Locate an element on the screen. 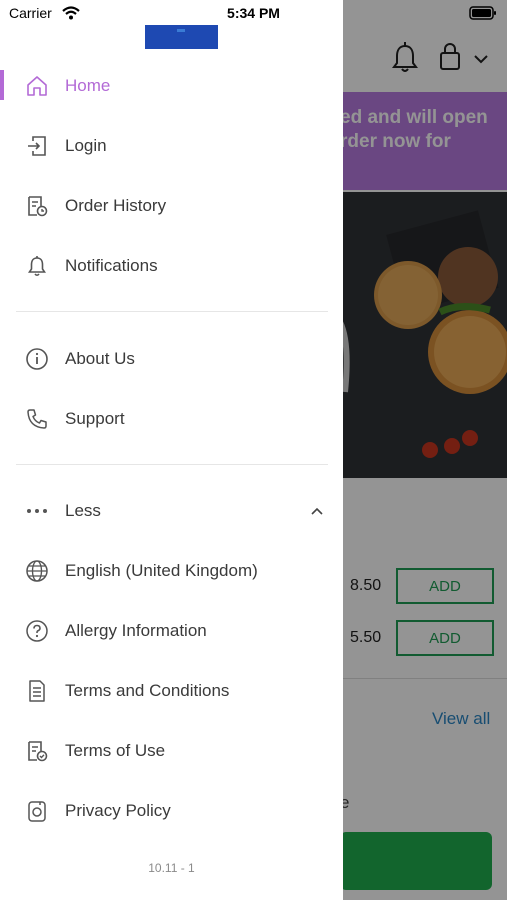 The width and height of the screenshot is (507, 900). menu-less-toggle: Less is located at coordinates (171, 511).